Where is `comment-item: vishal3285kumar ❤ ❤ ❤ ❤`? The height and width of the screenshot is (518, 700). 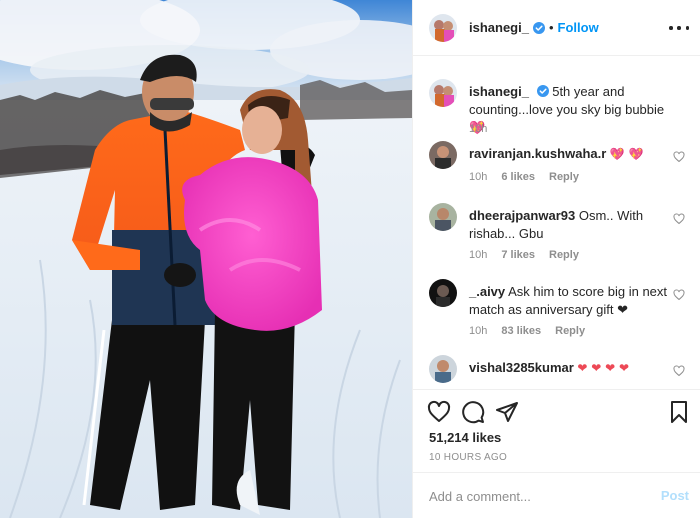 comment-item: vishal3285kumar ❤ ❤ ❤ ❤ is located at coordinates (557, 372).